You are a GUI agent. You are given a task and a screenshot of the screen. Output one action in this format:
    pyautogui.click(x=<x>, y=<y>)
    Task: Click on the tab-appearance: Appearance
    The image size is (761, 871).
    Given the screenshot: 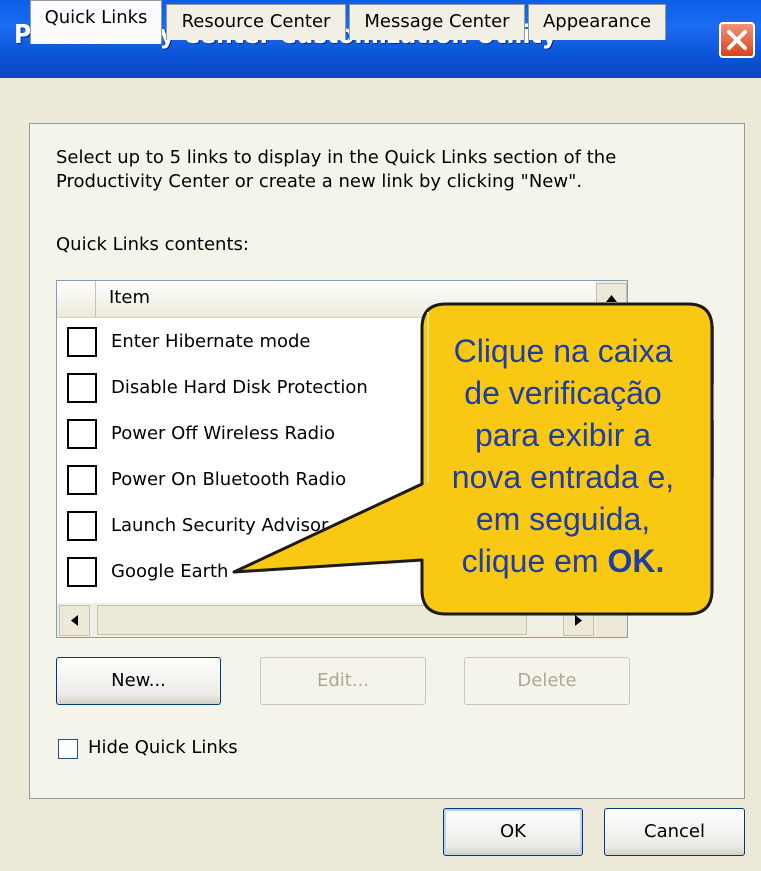 What is the action you would take?
    pyautogui.click(x=597, y=22)
    